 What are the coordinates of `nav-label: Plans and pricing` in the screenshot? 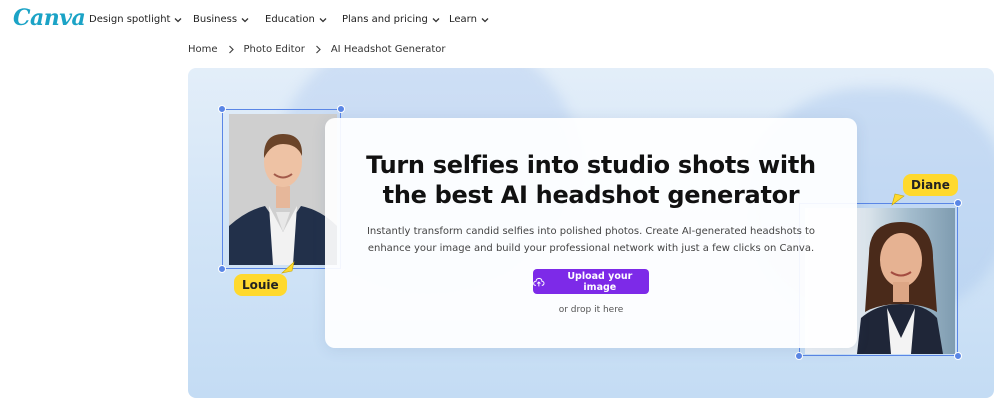 It's located at (385, 19).